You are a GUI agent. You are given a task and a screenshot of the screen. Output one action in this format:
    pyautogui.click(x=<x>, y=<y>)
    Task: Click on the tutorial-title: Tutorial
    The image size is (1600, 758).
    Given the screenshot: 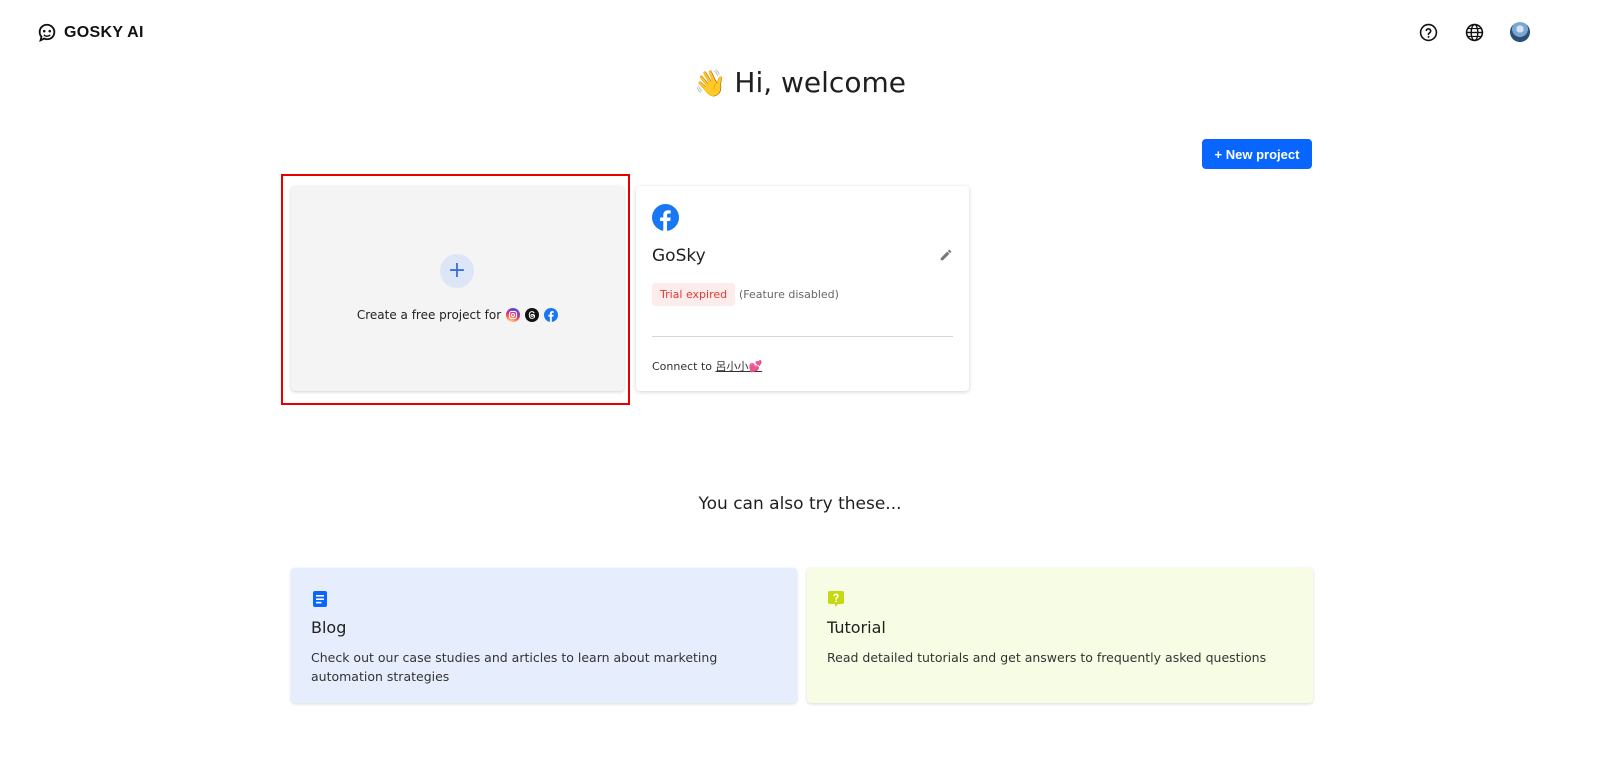 What is the action you would take?
    pyautogui.click(x=856, y=627)
    